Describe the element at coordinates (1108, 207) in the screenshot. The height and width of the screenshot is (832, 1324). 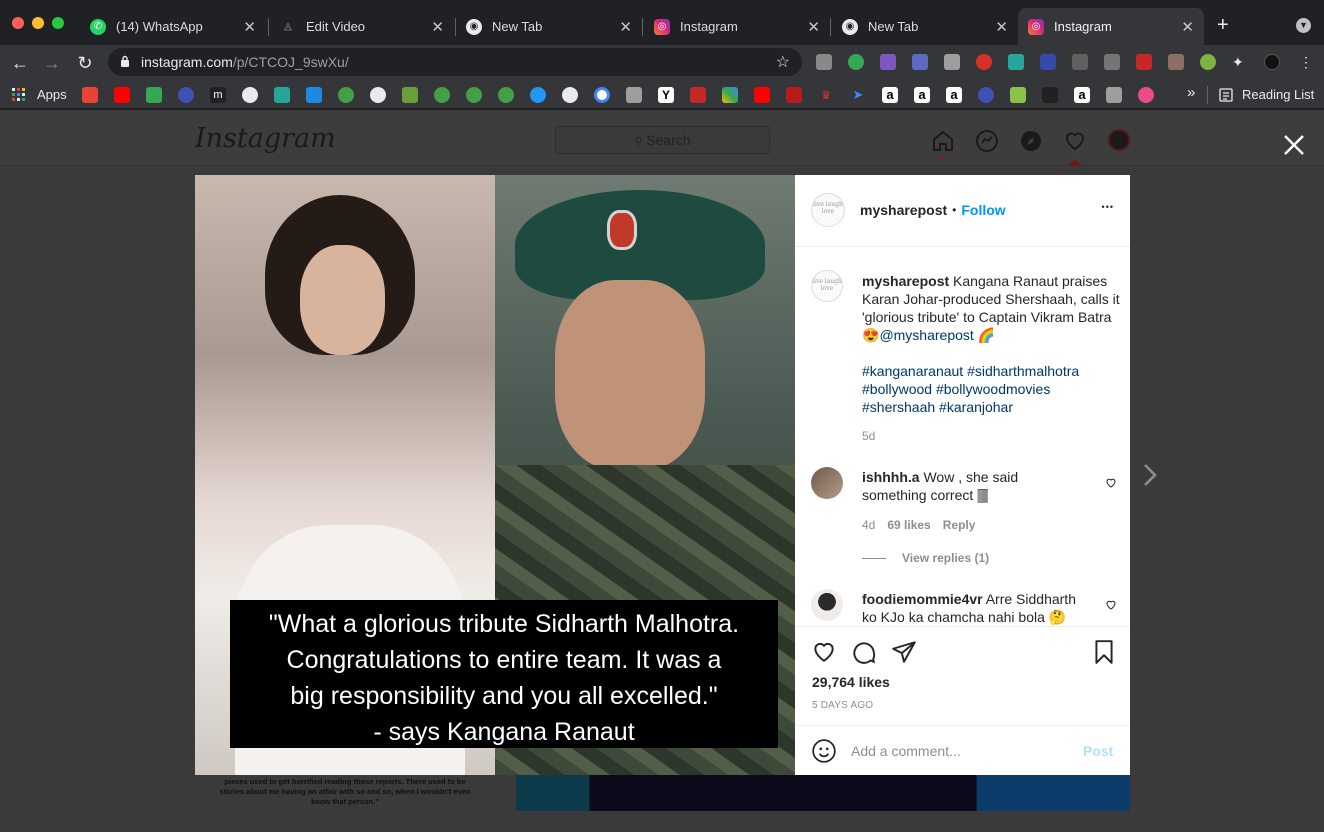
I see `more-options-icon: •••` at that location.